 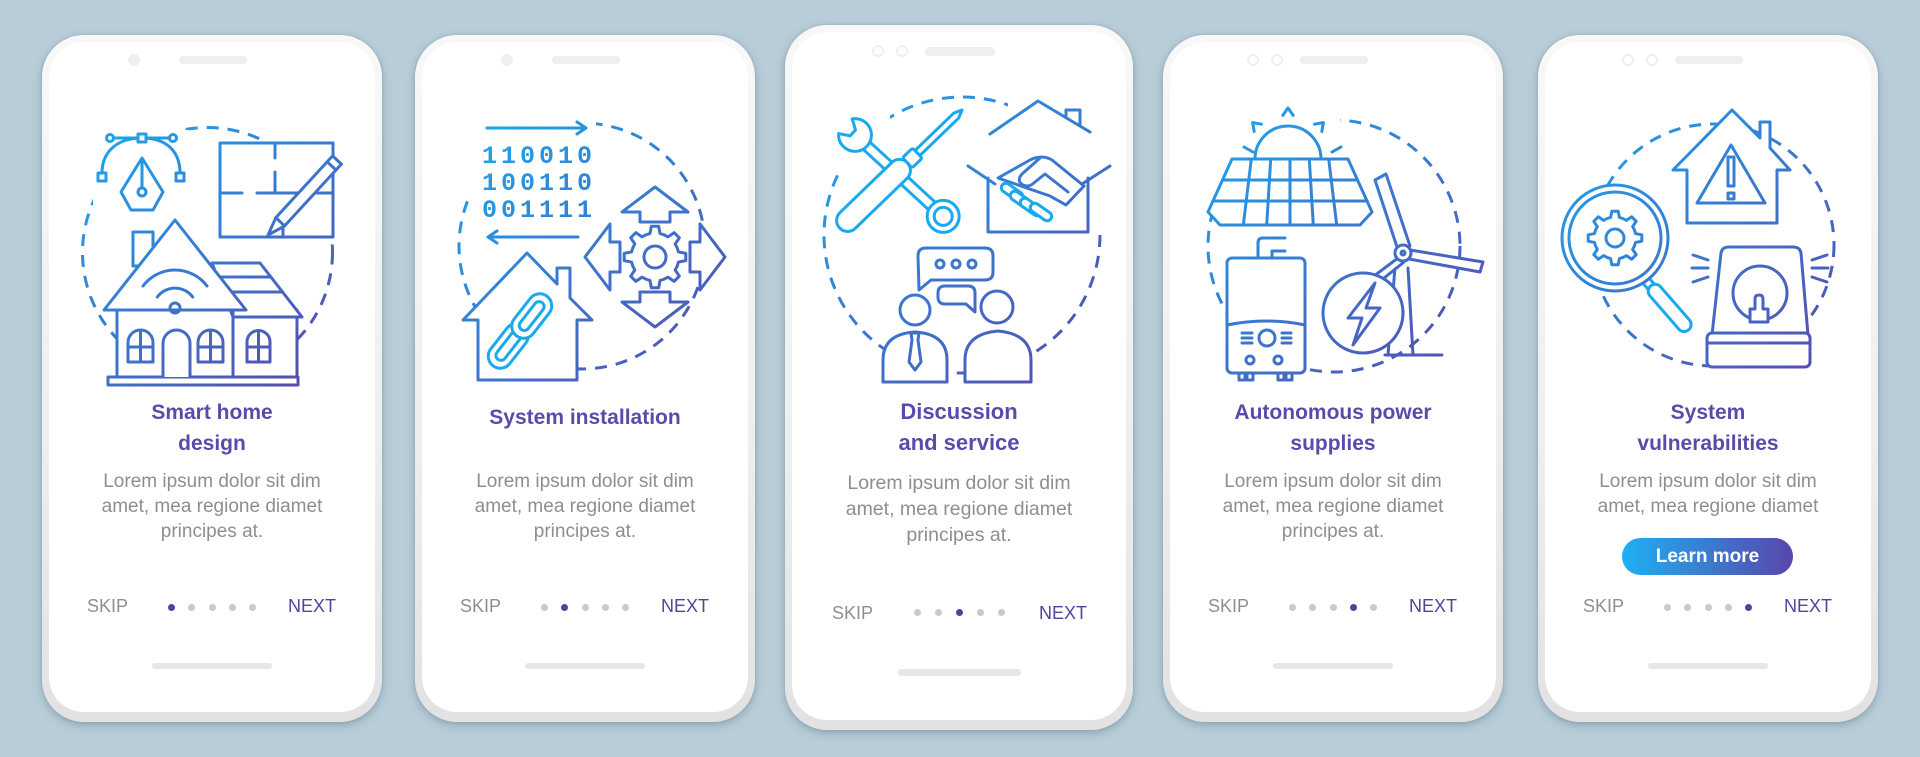 I want to click on screen-title: Discussion and service, so click(x=959, y=427).